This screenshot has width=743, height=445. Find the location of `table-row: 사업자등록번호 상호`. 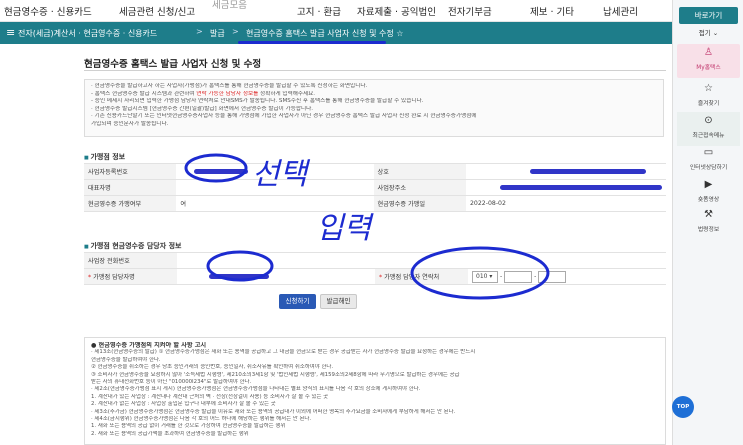

table-row: 사업자등록번호 상호 is located at coordinates (375, 171).